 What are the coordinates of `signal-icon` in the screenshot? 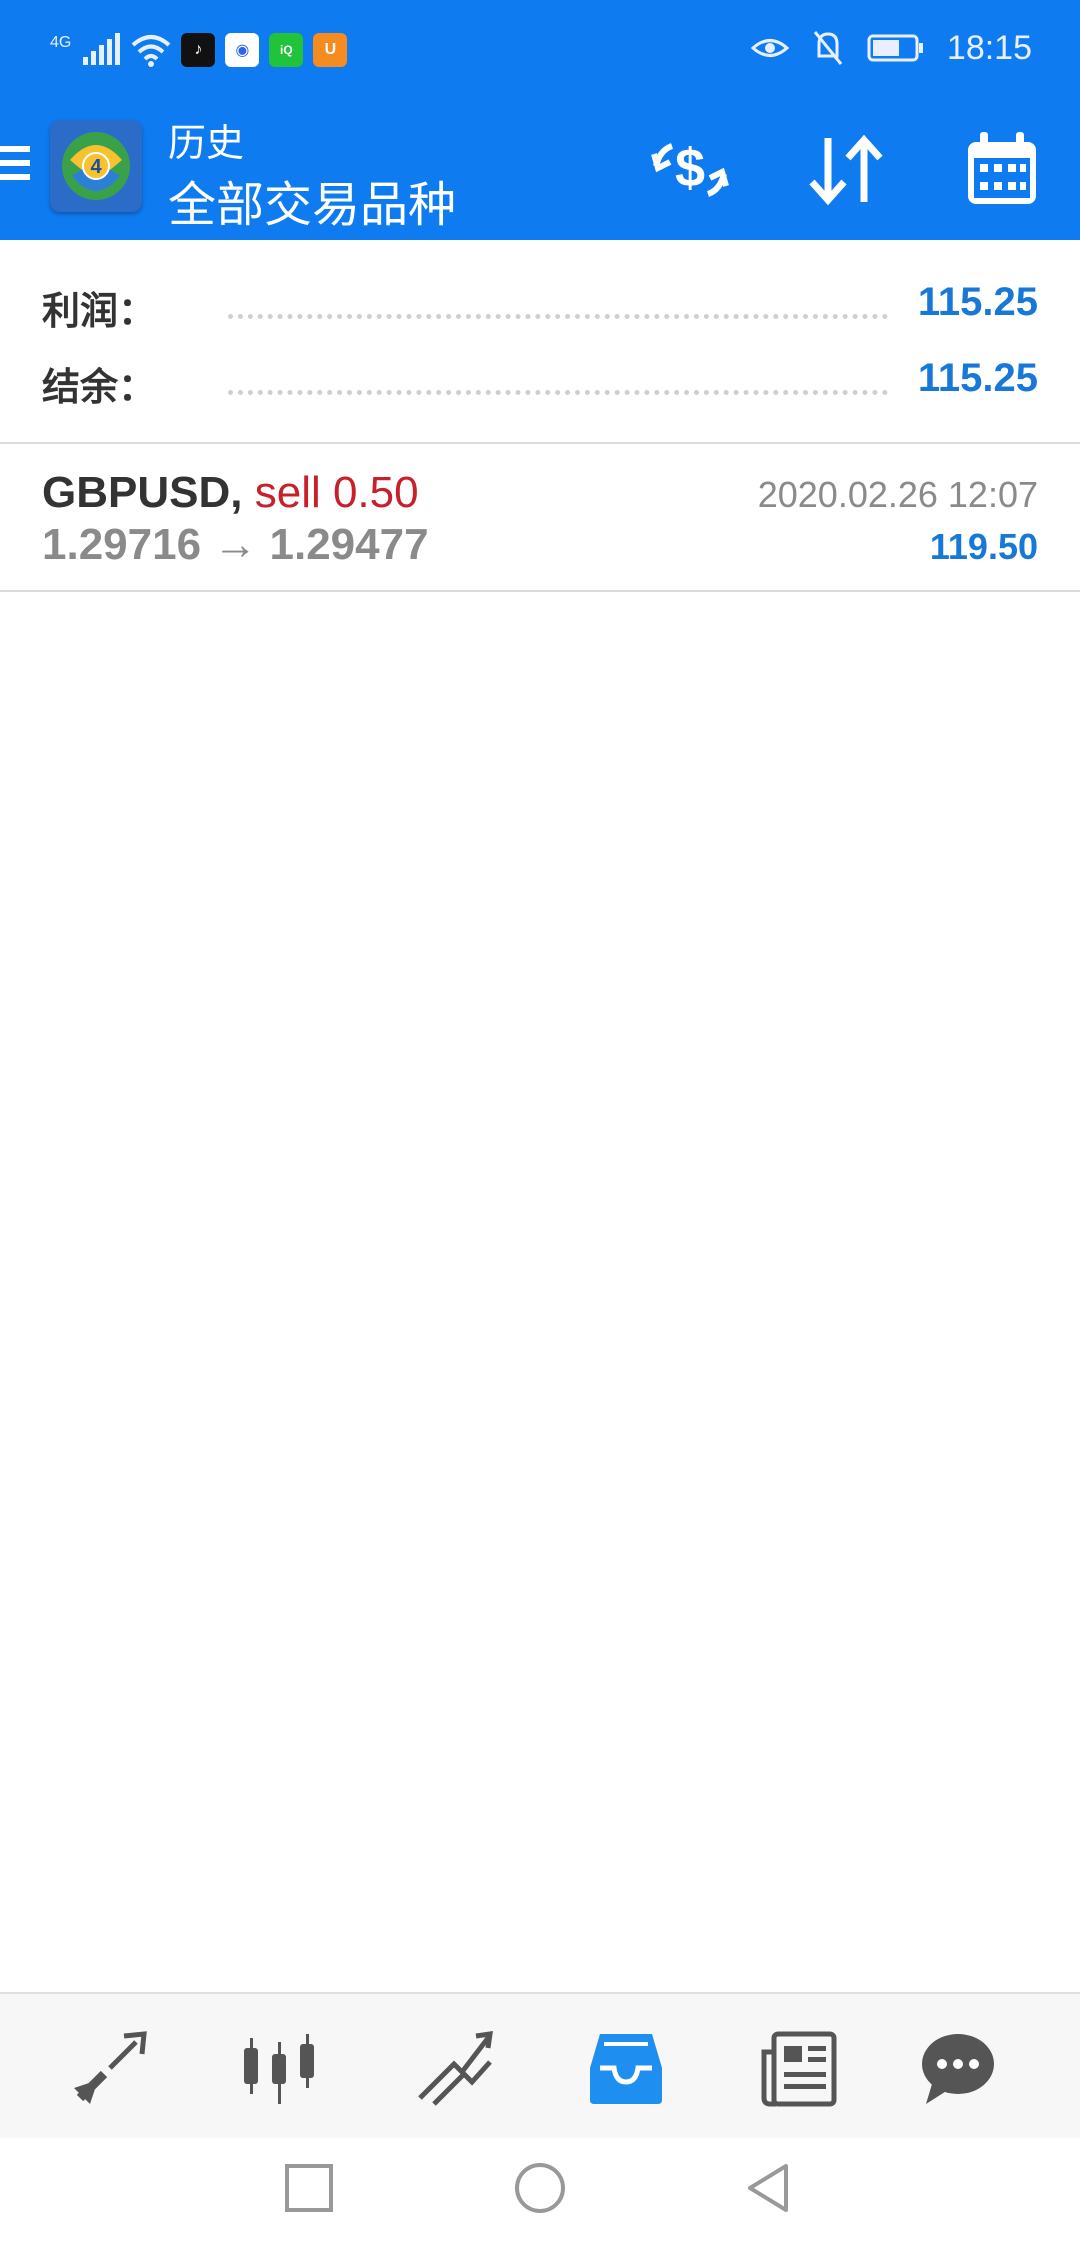 It's located at (102, 49).